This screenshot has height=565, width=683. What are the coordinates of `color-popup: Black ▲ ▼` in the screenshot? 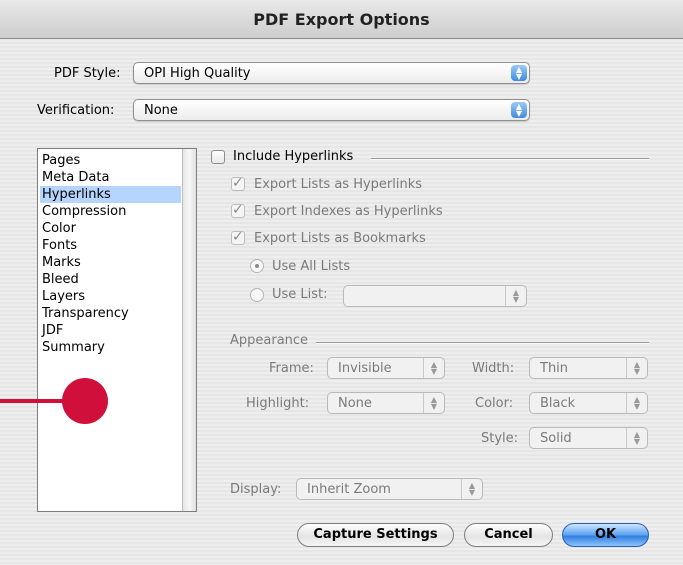 It's located at (588, 403).